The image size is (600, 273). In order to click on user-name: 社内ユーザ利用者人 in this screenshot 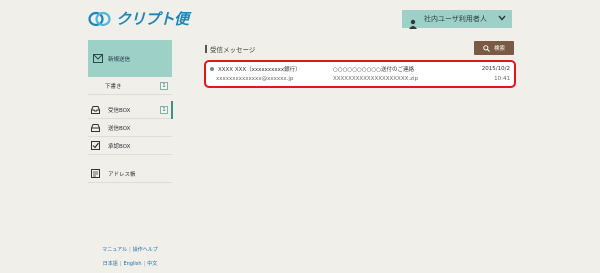, I will do `click(455, 19)`.